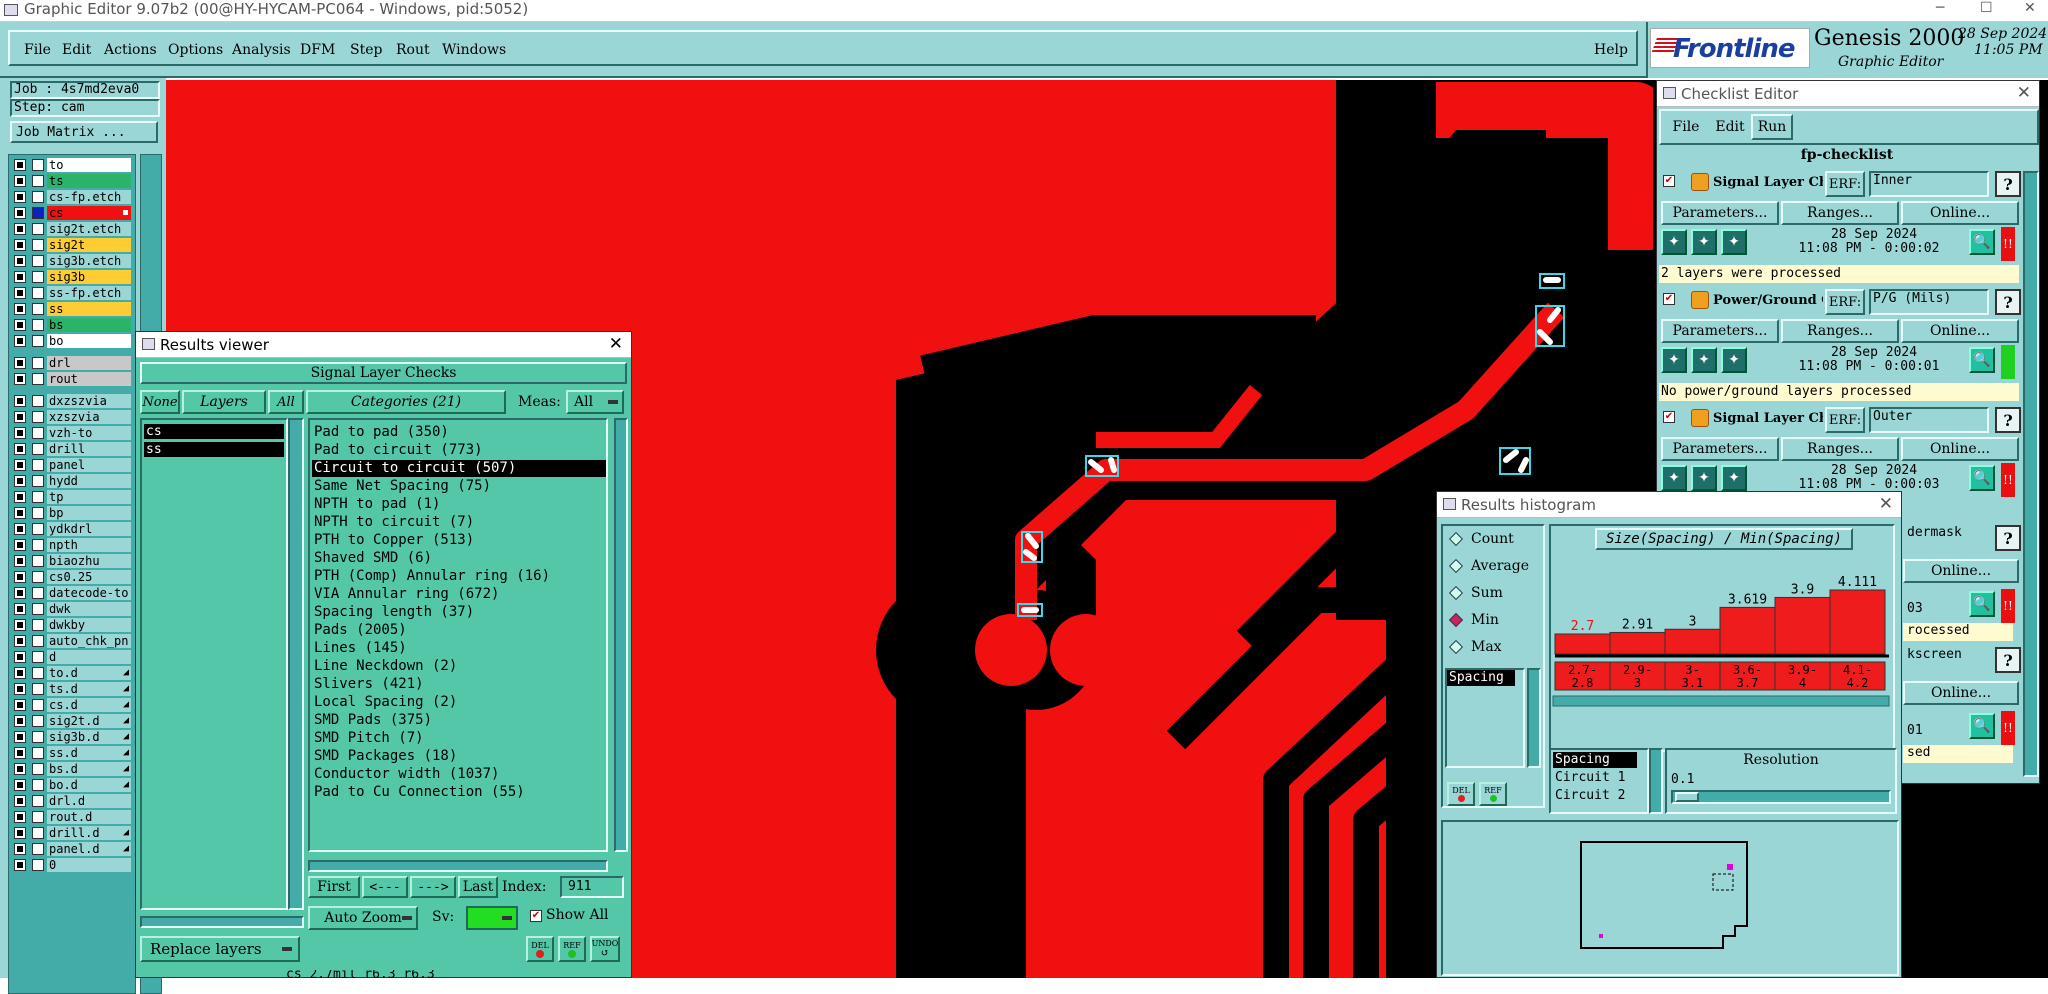 The height and width of the screenshot is (994, 2048). What do you see at coordinates (73, 689) in the screenshot?
I see `layer-row: ts.d ◢` at bounding box center [73, 689].